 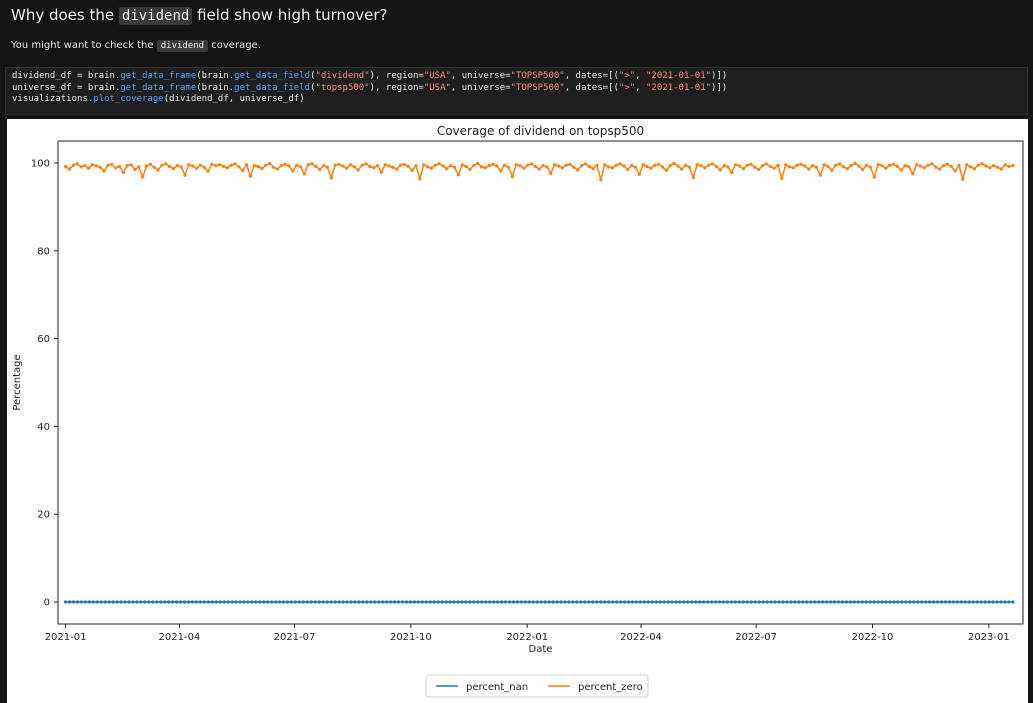 I want to click on hint-text-before: You might want to check the, so click(x=84, y=45).